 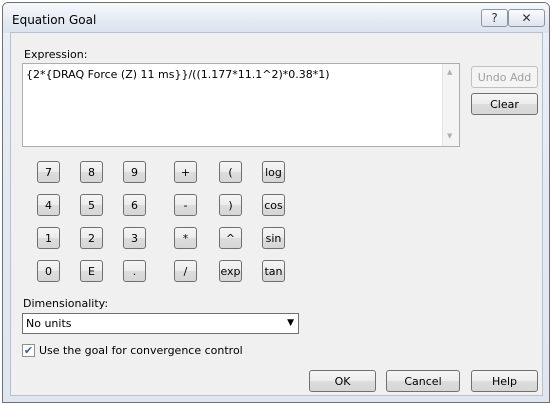 What do you see at coordinates (273, 205) in the screenshot?
I see `key-cos: cos` at bounding box center [273, 205].